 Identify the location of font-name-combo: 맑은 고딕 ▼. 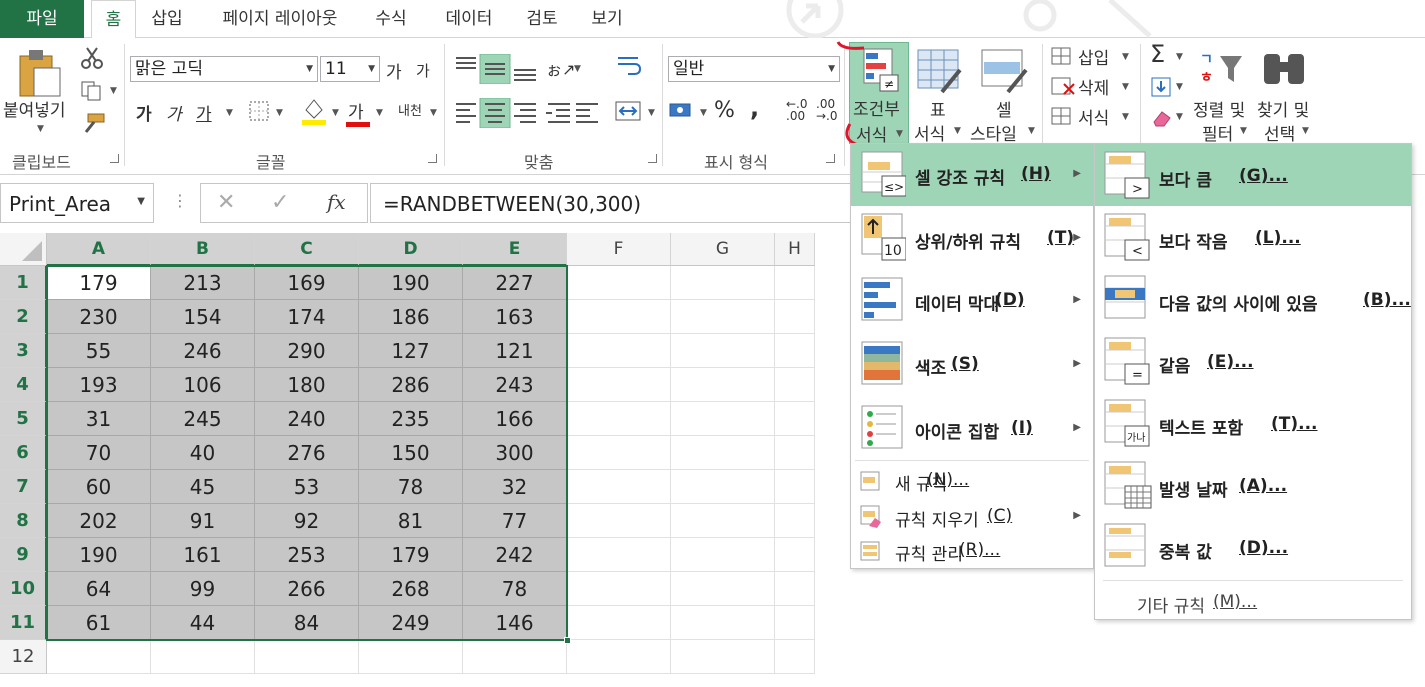
(224, 69).